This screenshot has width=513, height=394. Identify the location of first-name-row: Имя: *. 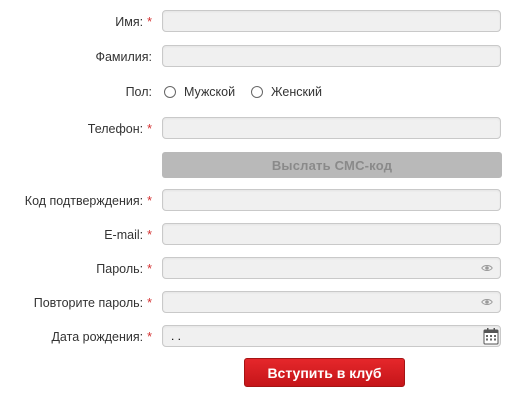
(256, 22).